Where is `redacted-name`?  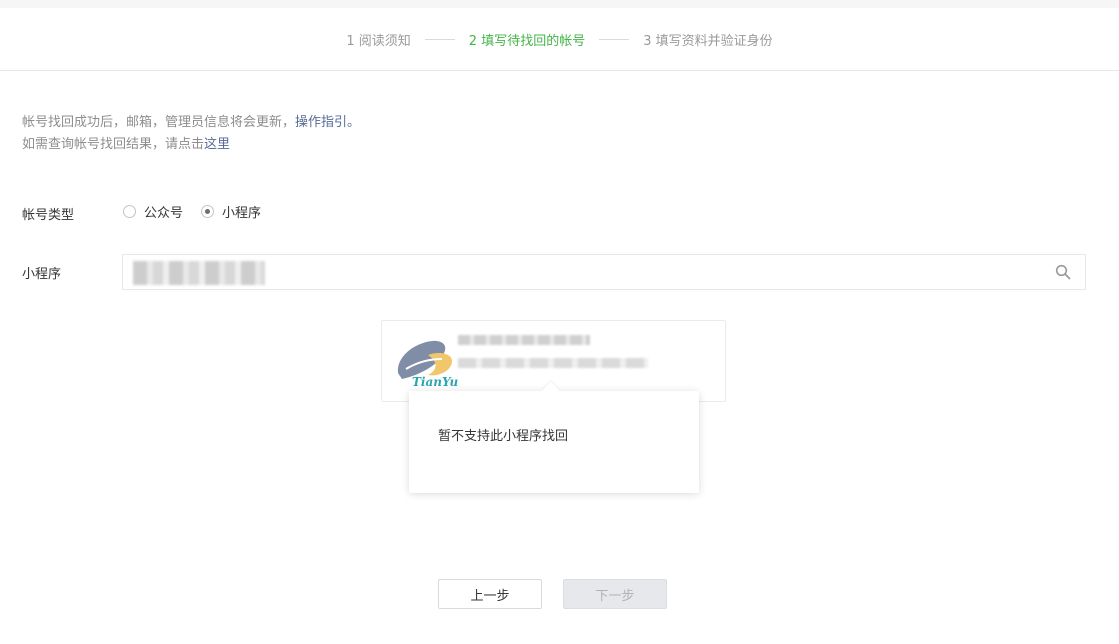 redacted-name is located at coordinates (524, 340).